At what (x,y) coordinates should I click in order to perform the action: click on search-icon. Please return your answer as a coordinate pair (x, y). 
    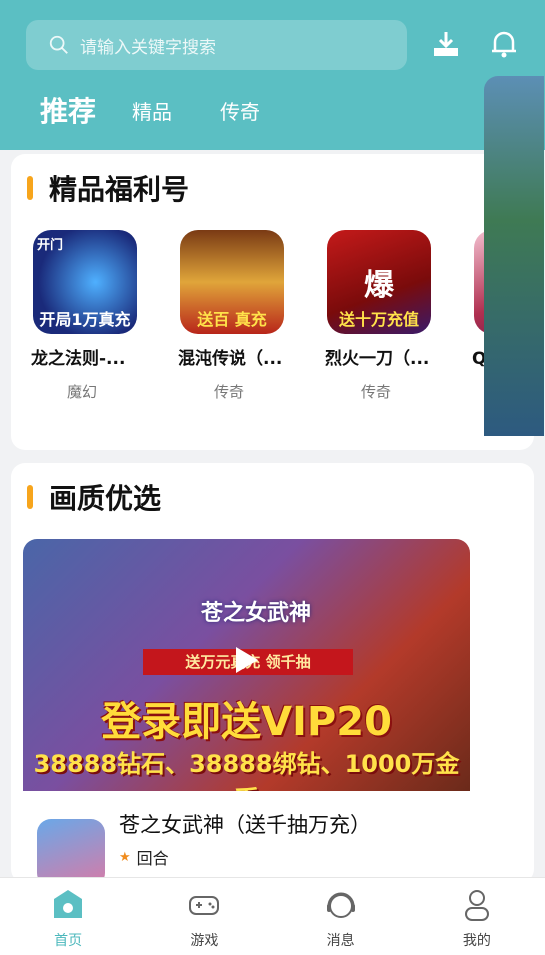
    Looking at the image, I should click on (58, 44).